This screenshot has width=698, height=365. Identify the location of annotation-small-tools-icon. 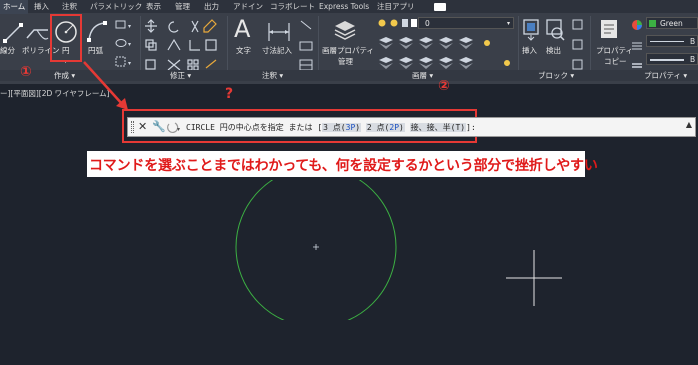
(306, 46).